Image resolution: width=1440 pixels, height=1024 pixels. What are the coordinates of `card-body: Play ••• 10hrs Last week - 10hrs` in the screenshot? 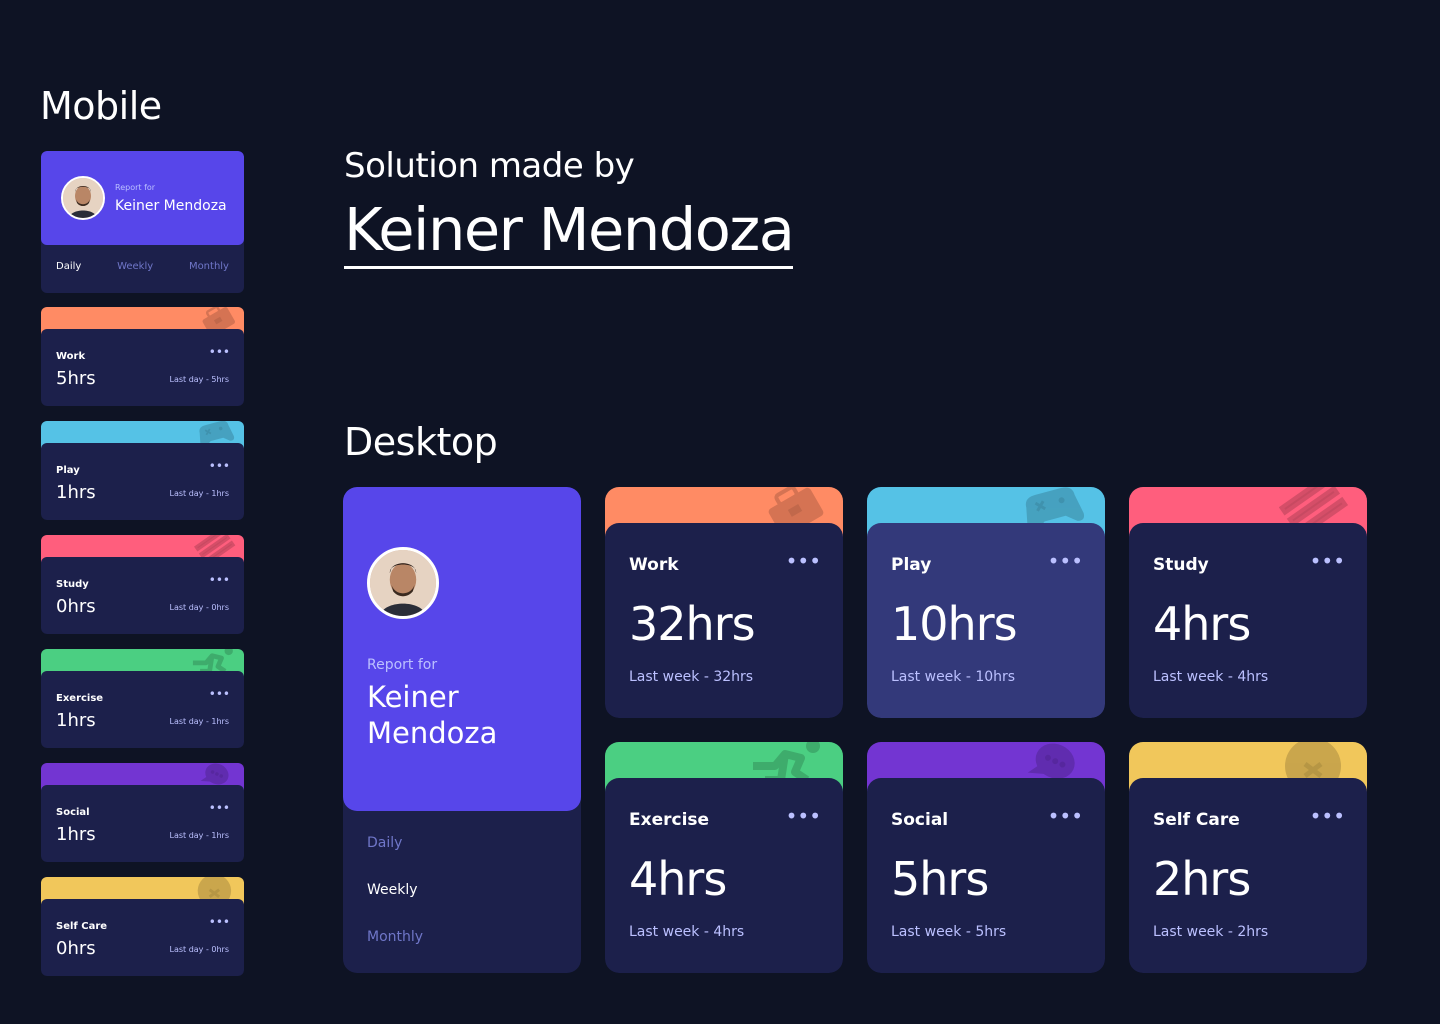 It's located at (986, 620).